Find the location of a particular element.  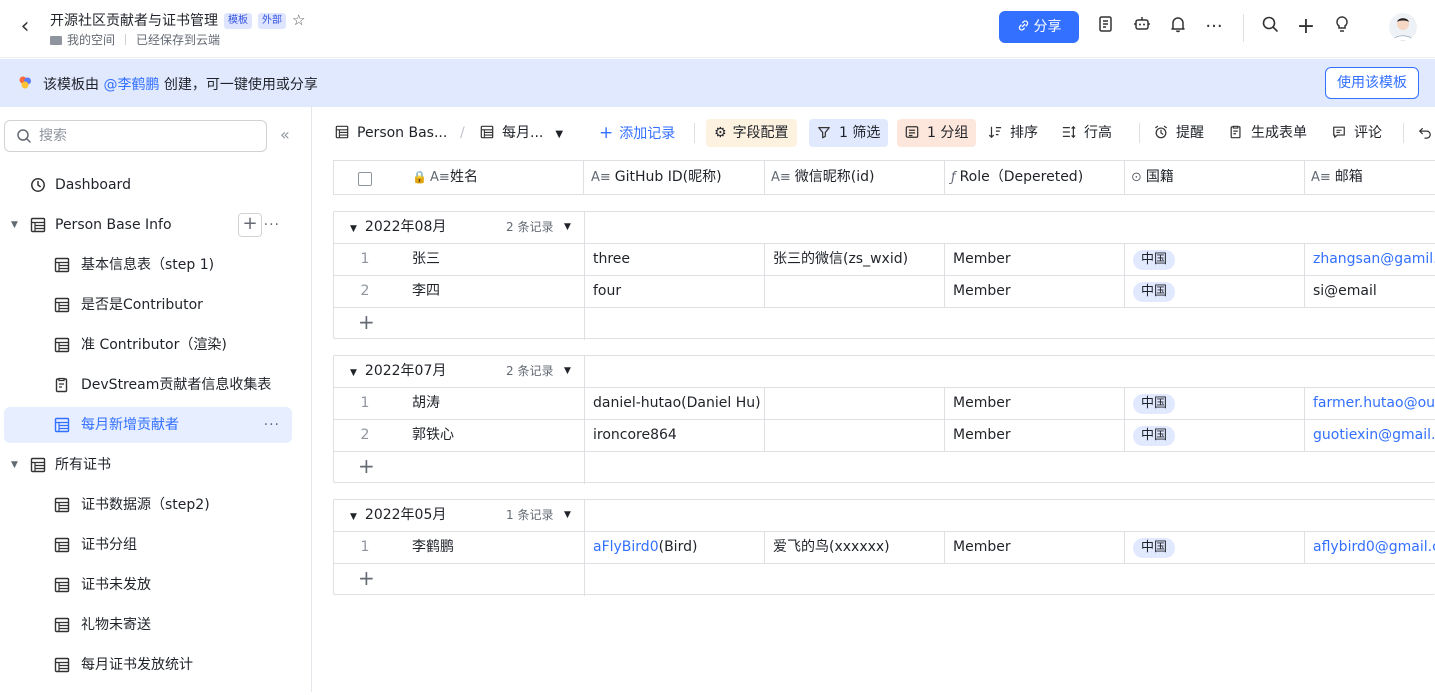

bell-icon is located at coordinates (1178, 27).